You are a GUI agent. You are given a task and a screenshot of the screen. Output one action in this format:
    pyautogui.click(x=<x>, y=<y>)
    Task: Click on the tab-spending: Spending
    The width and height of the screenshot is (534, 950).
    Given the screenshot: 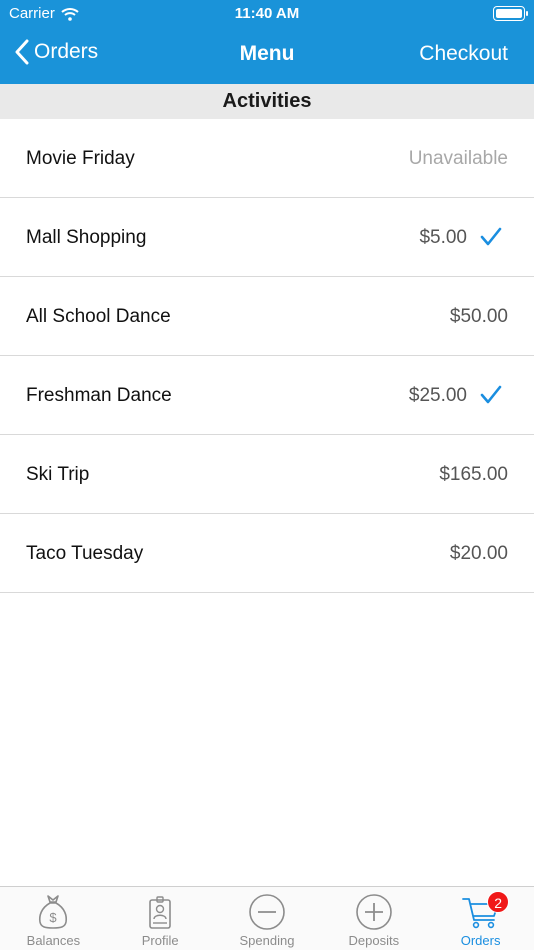 What is the action you would take?
    pyautogui.click(x=267, y=918)
    